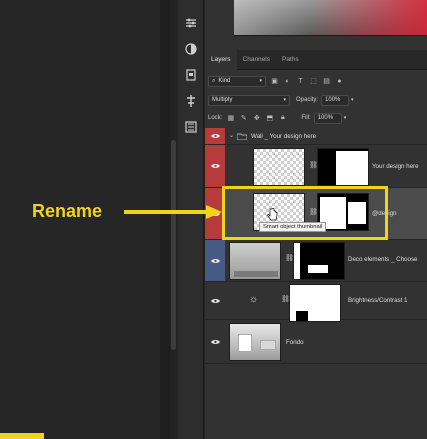 The height and width of the screenshot is (439, 427). I want to click on search-icon: ⌕, so click(214, 80).